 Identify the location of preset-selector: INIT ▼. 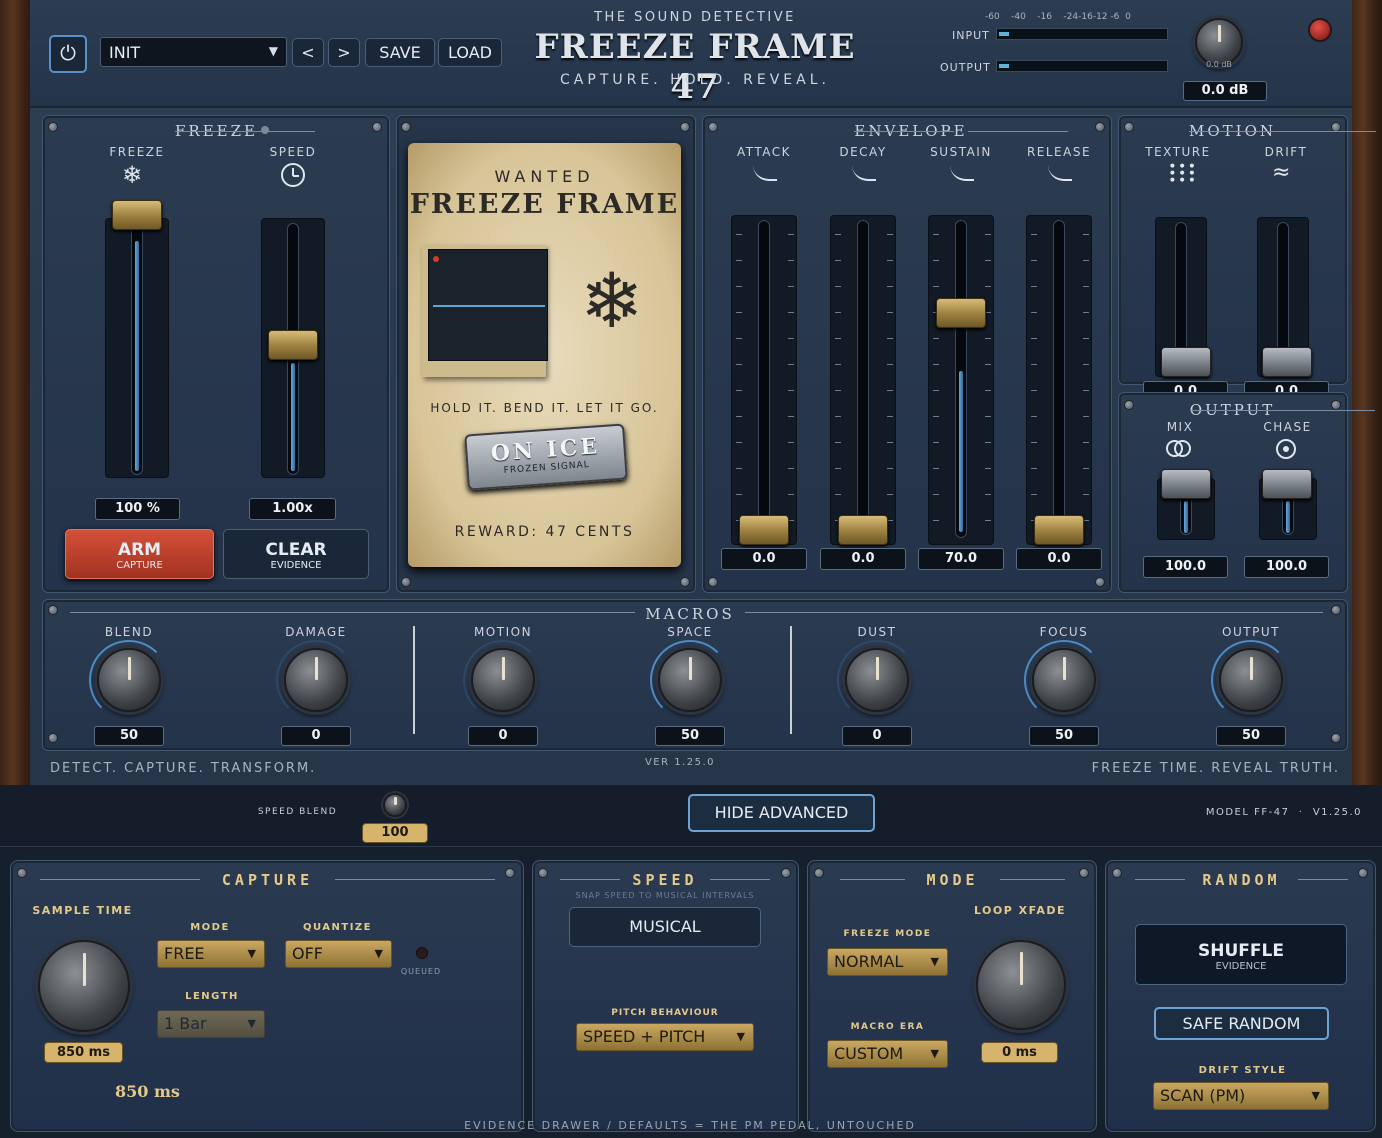
(193, 52).